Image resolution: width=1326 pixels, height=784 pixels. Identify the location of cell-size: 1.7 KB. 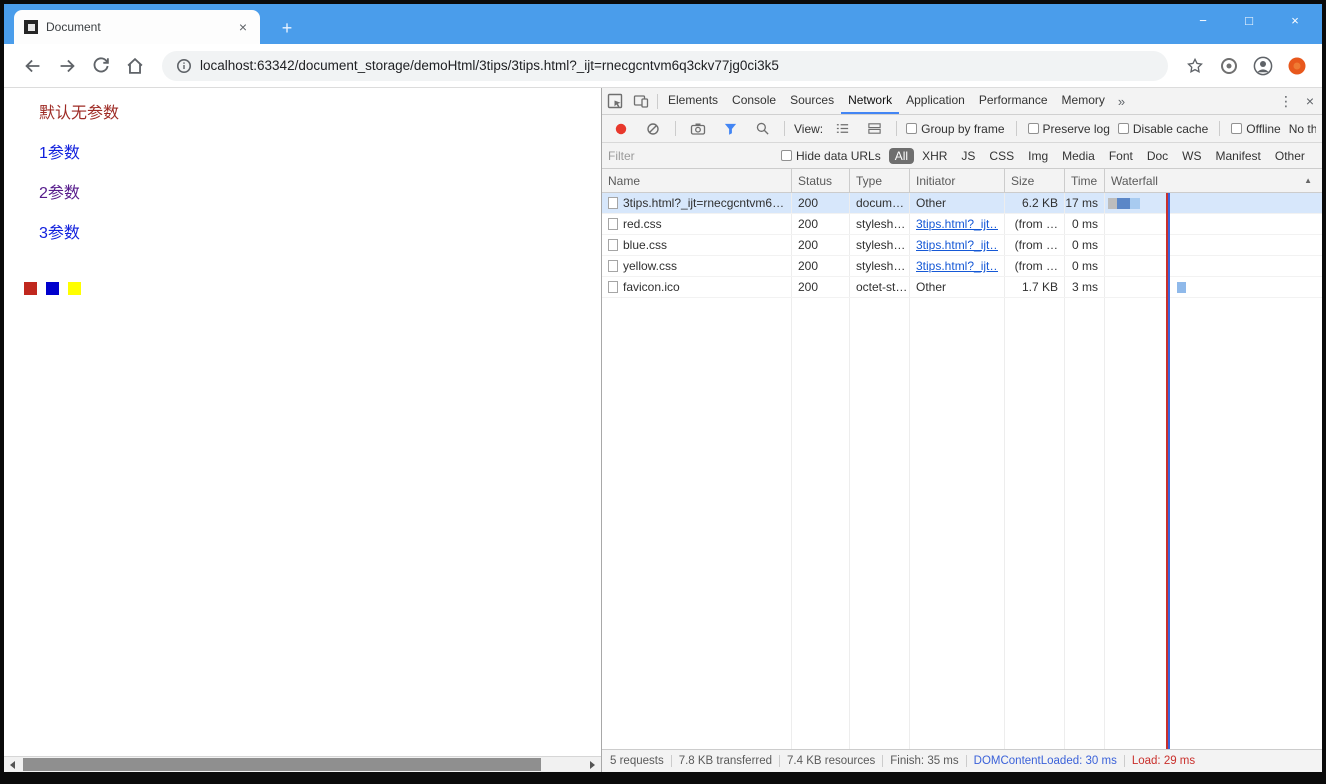
(1035, 287).